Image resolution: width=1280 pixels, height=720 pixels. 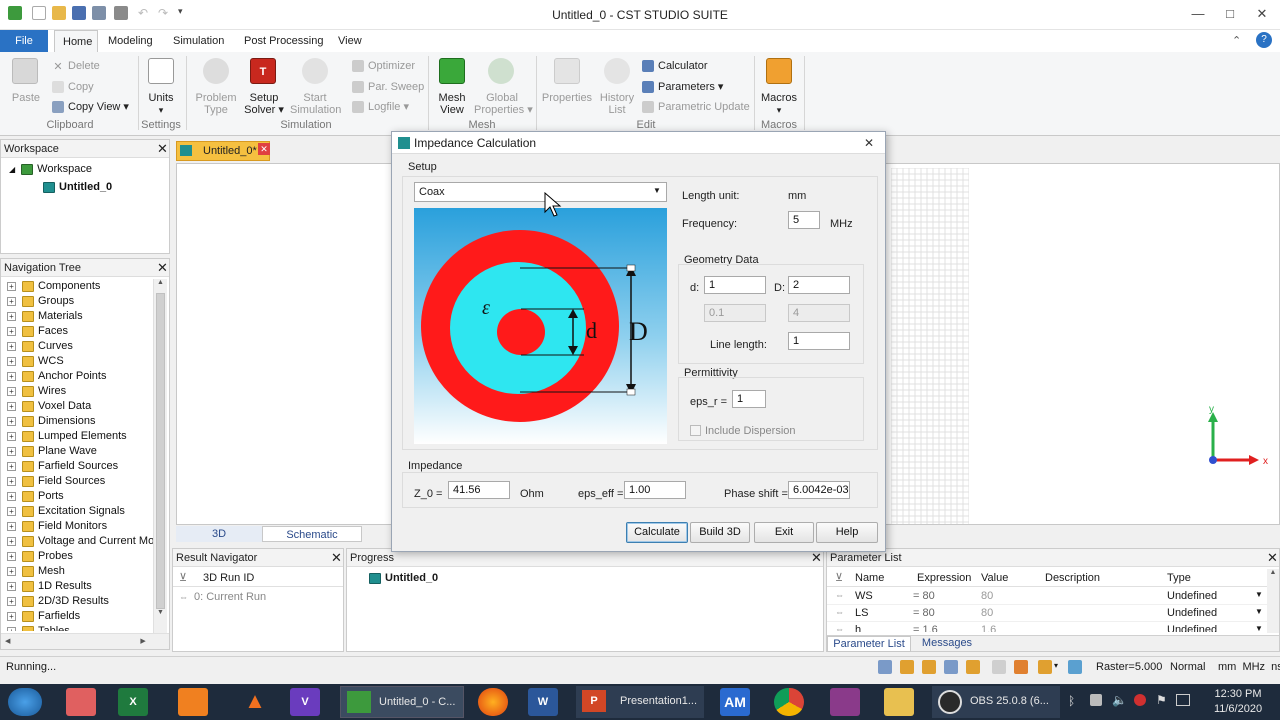 I want to click on filter-icon: ⊻, so click(x=183, y=577).